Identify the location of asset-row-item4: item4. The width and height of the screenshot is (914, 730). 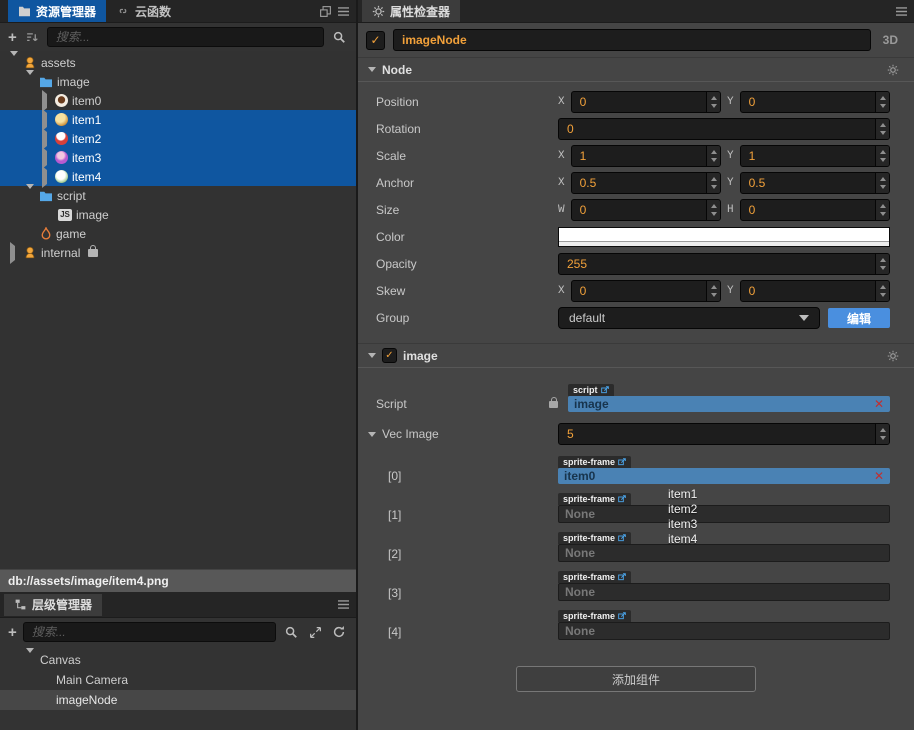
(178, 176).